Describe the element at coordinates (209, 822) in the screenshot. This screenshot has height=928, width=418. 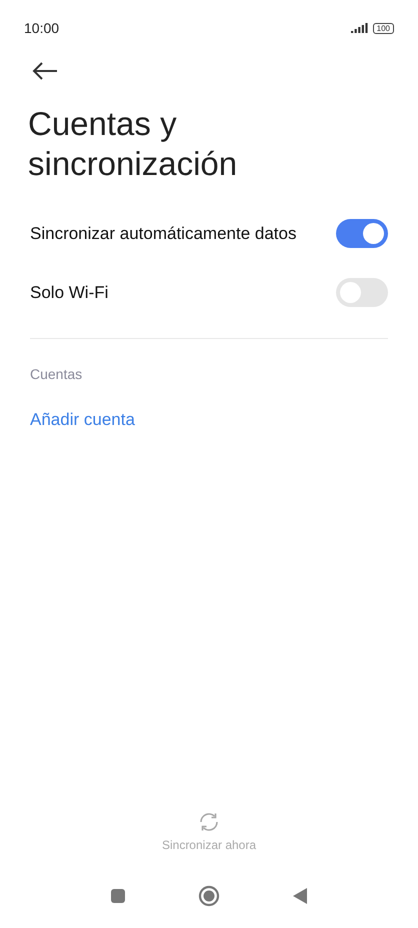
I see `sync-icon` at that location.